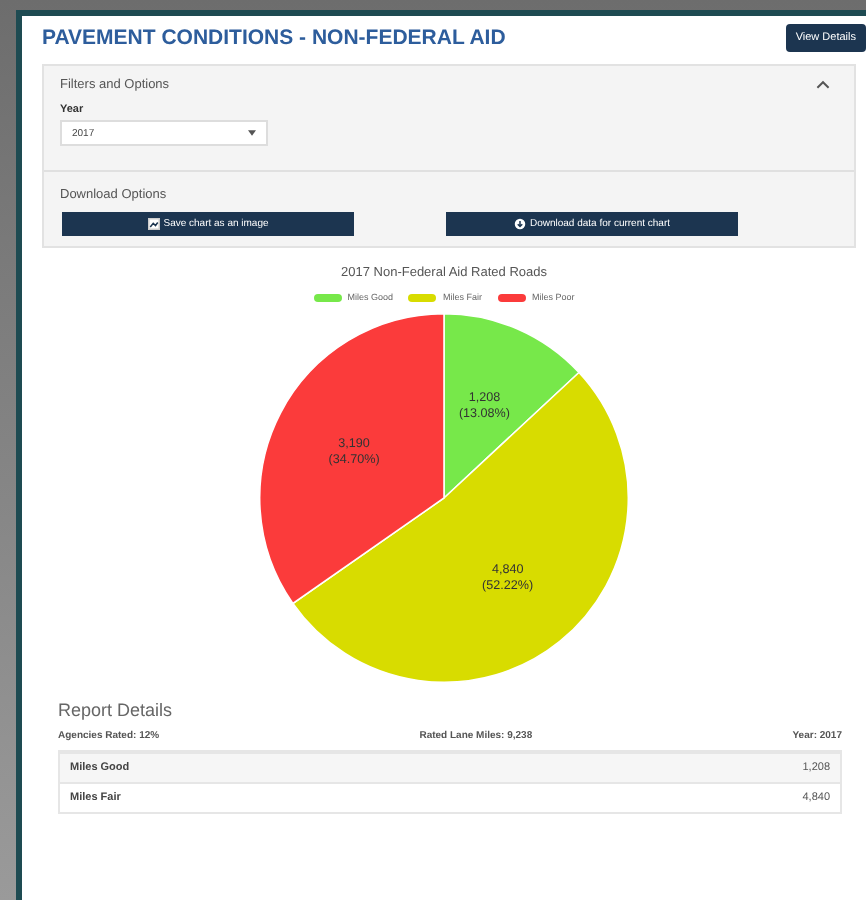 The width and height of the screenshot is (866, 900). What do you see at coordinates (823, 85) in the screenshot?
I see `collapse-icon` at bounding box center [823, 85].